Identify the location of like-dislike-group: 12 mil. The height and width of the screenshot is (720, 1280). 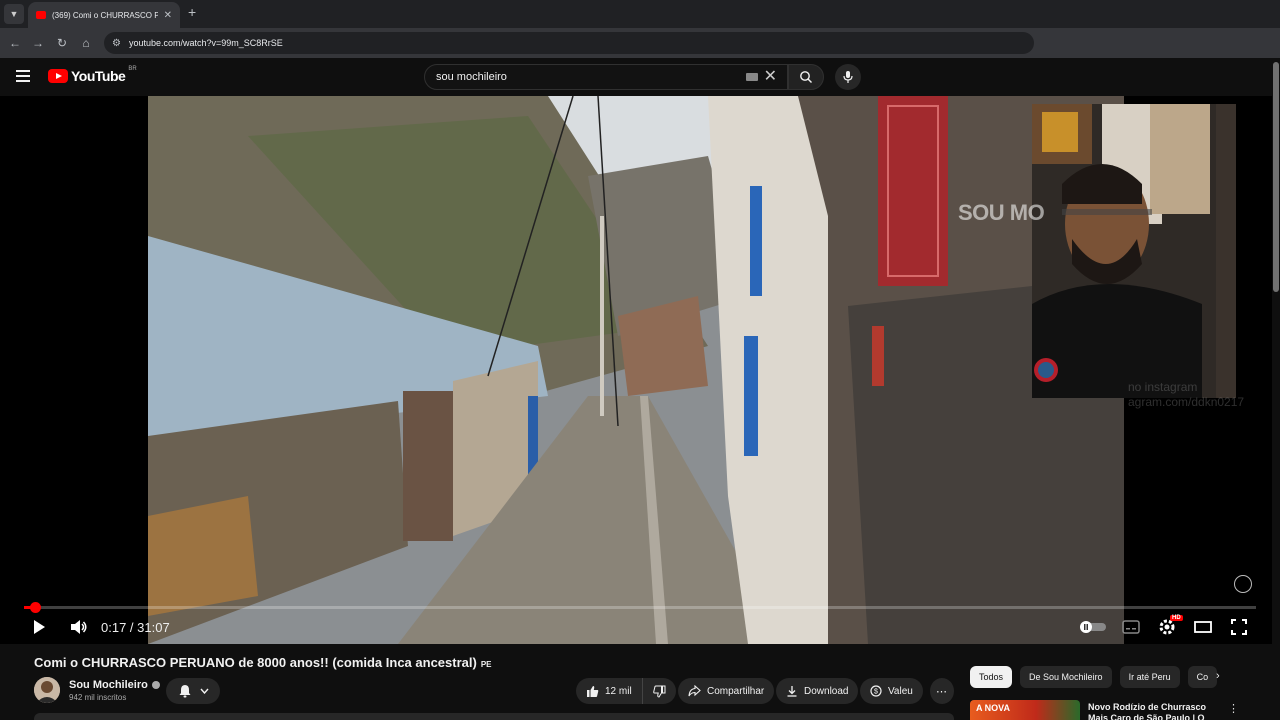
(626, 691).